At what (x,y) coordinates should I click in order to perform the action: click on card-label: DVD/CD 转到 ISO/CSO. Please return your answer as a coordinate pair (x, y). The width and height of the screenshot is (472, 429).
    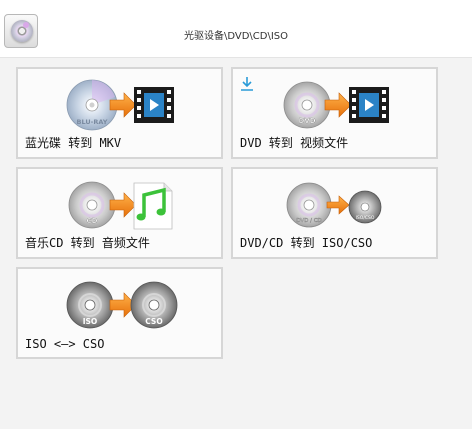
    Looking at the image, I should click on (306, 243).